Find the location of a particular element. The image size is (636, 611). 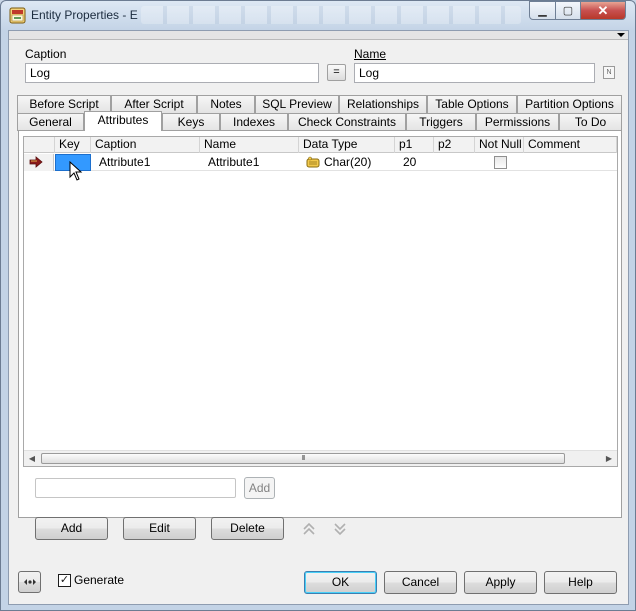

generate-checkbox: ✓ is located at coordinates (64, 580).